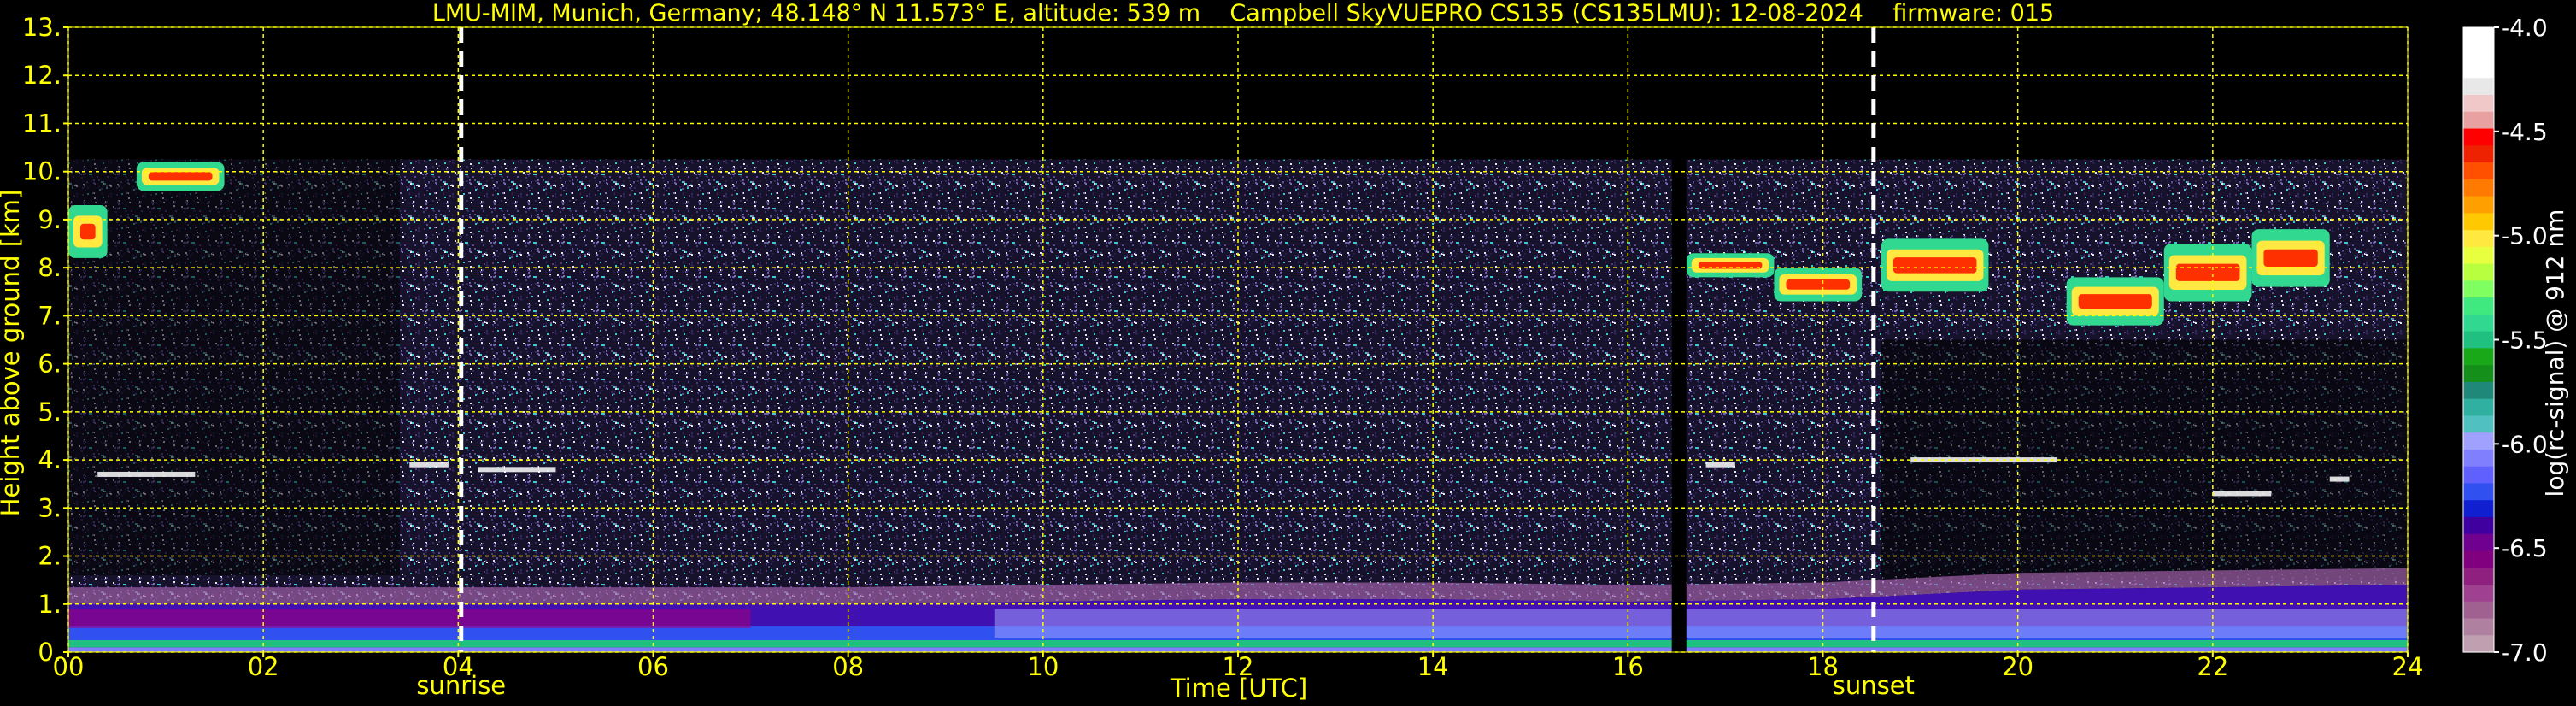 This screenshot has width=2576, height=706. I want to click on x-tick-label: 16, so click(1628, 666).